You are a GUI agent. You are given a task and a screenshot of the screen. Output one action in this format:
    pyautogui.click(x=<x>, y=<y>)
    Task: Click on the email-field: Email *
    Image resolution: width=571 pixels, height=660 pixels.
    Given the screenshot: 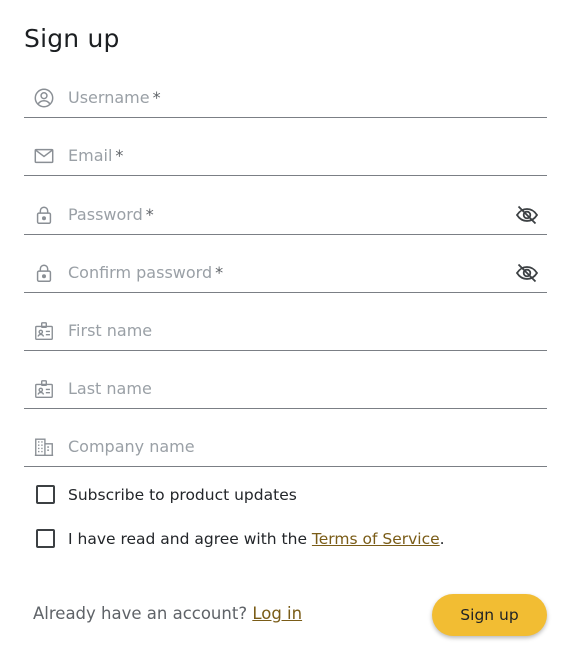 What is the action you would take?
    pyautogui.click(x=285, y=156)
    